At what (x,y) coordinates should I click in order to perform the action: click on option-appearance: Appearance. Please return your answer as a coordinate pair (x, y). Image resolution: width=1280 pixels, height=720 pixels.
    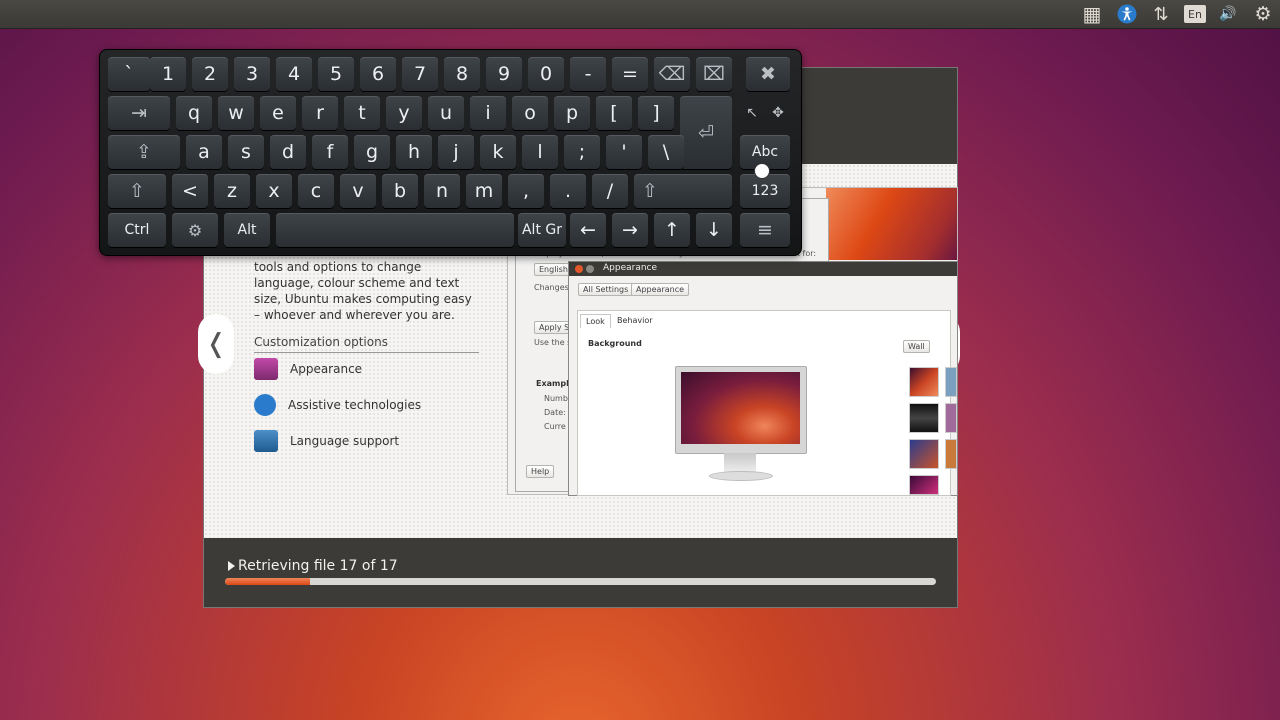
    Looking at the image, I should click on (308, 369).